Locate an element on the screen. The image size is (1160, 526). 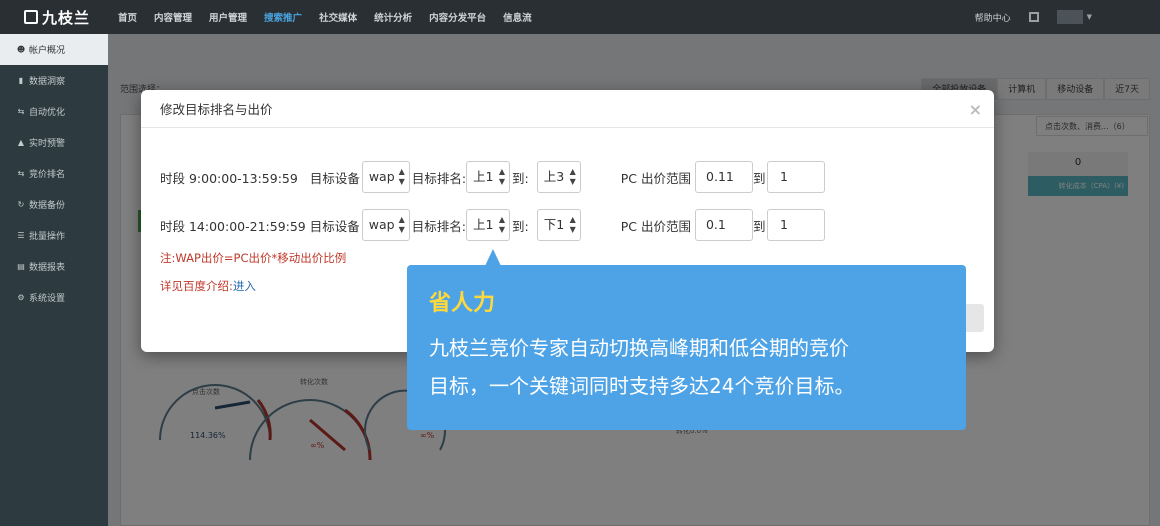
qr-code-icon is located at coordinates (1033, 17).